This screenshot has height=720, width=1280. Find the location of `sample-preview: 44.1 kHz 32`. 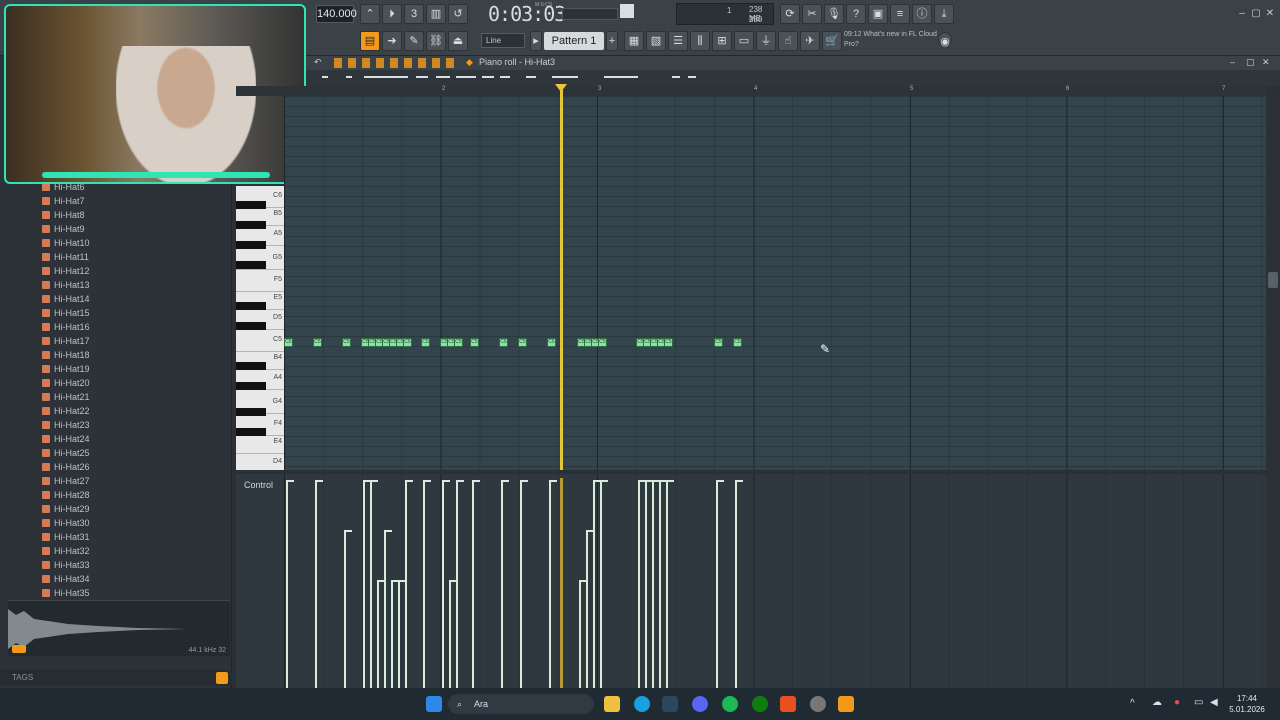

sample-preview: 44.1 kHz 32 is located at coordinates (119, 628).